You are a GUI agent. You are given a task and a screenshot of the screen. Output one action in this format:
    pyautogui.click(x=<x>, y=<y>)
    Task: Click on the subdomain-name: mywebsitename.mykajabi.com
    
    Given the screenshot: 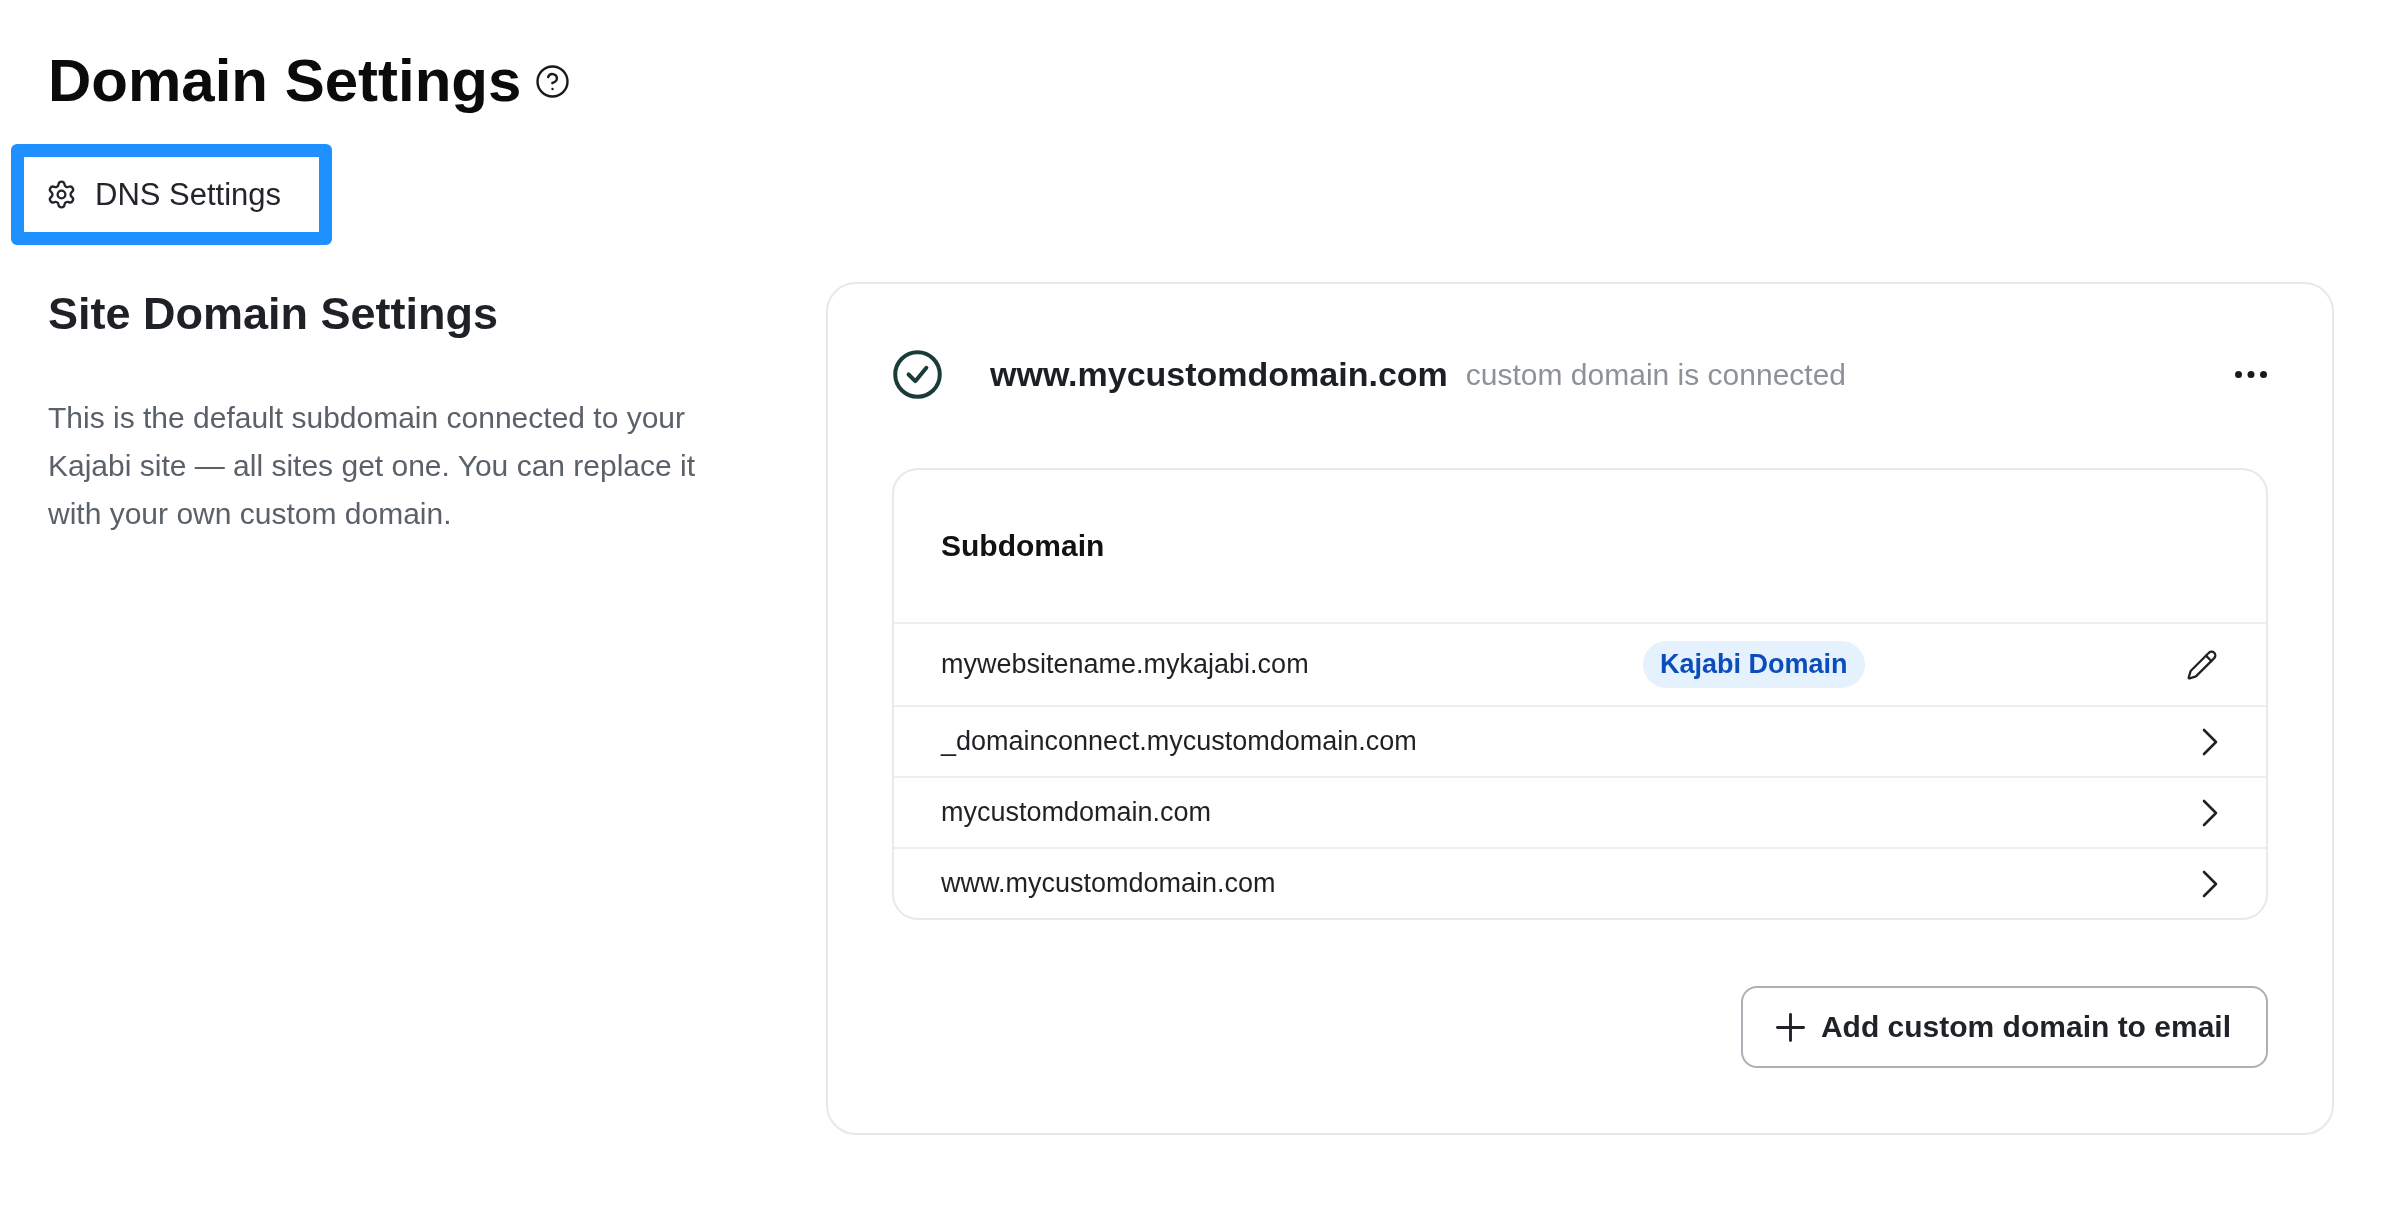 What is the action you would take?
    pyautogui.click(x=1125, y=664)
    